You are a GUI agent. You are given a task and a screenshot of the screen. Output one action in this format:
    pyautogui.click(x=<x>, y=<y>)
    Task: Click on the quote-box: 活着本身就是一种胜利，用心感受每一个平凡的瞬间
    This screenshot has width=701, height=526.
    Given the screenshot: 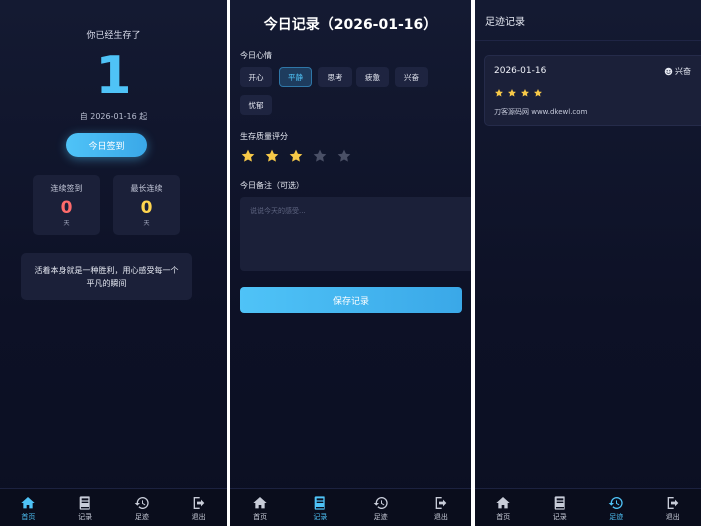 What is the action you would take?
    pyautogui.click(x=106, y=276)
    